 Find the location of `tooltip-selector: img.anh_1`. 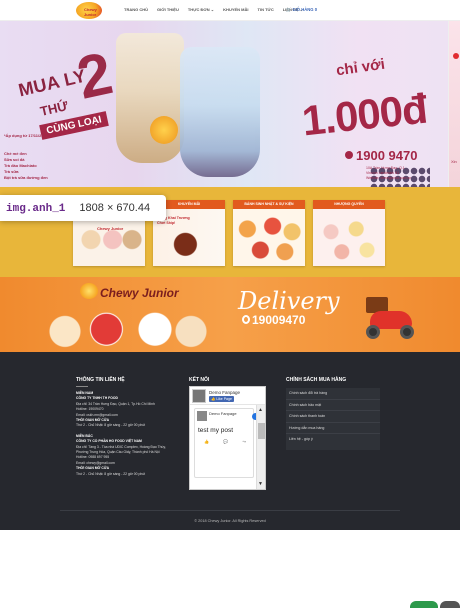

tooltip-selector: img.anh_1 is located at coordinates (36, 209).